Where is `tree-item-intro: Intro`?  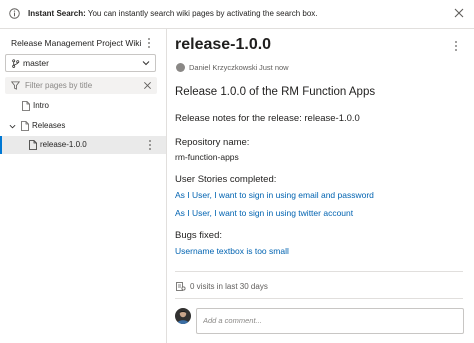 tree-item-intro: Intro is located at coordinates (83, 106).